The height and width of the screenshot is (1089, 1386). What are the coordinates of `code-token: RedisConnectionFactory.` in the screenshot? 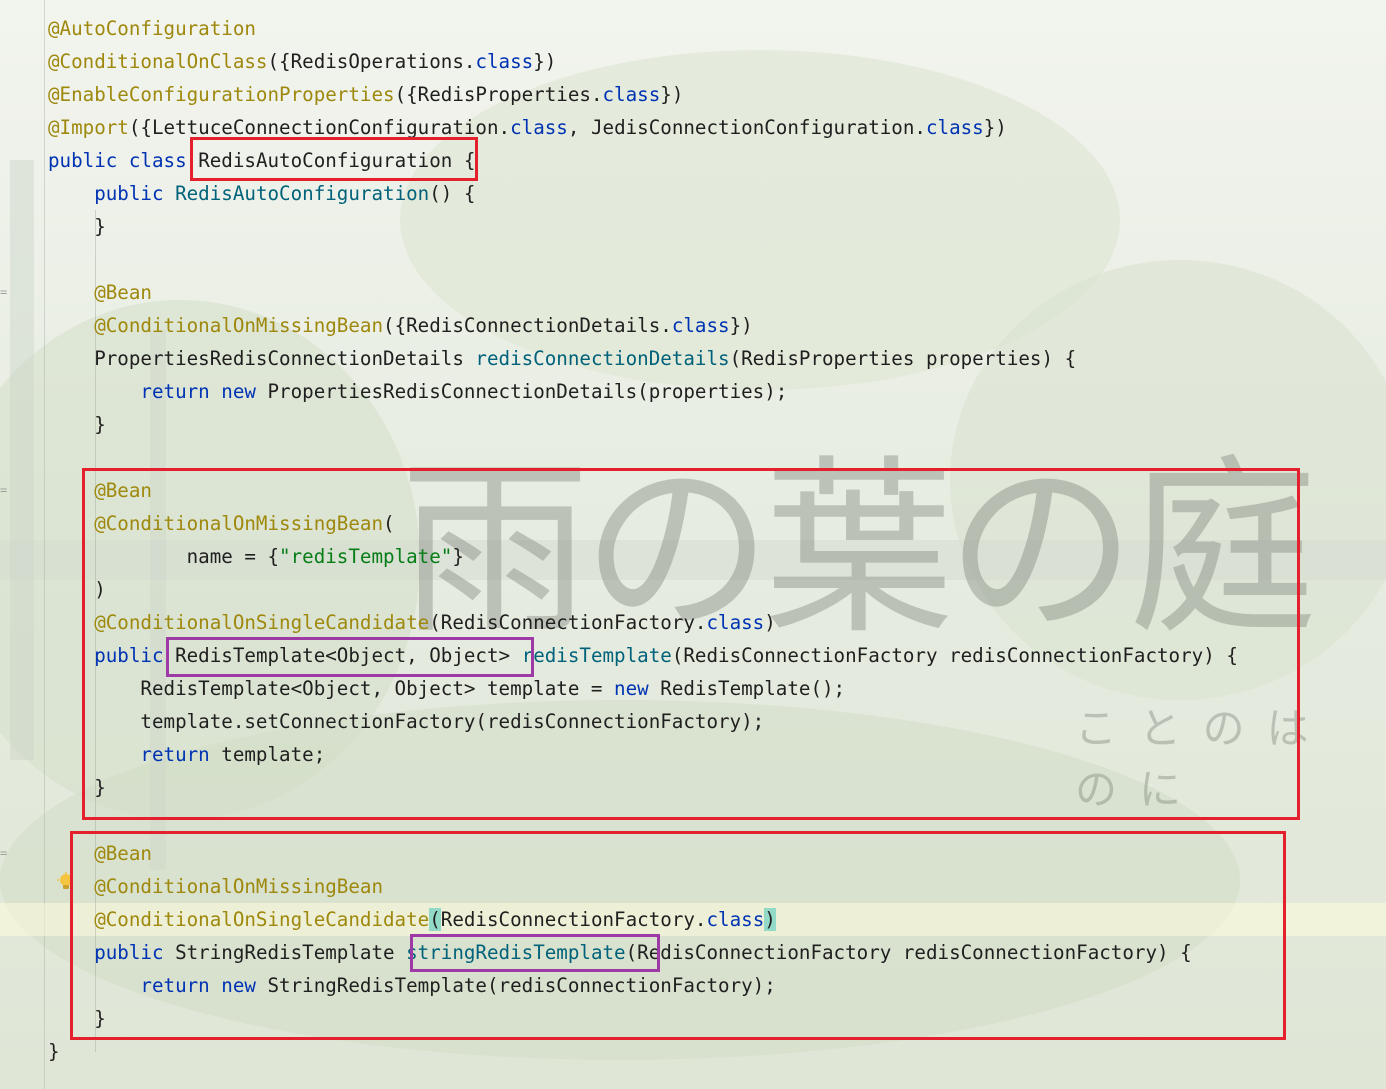 It's located at (573, 919).